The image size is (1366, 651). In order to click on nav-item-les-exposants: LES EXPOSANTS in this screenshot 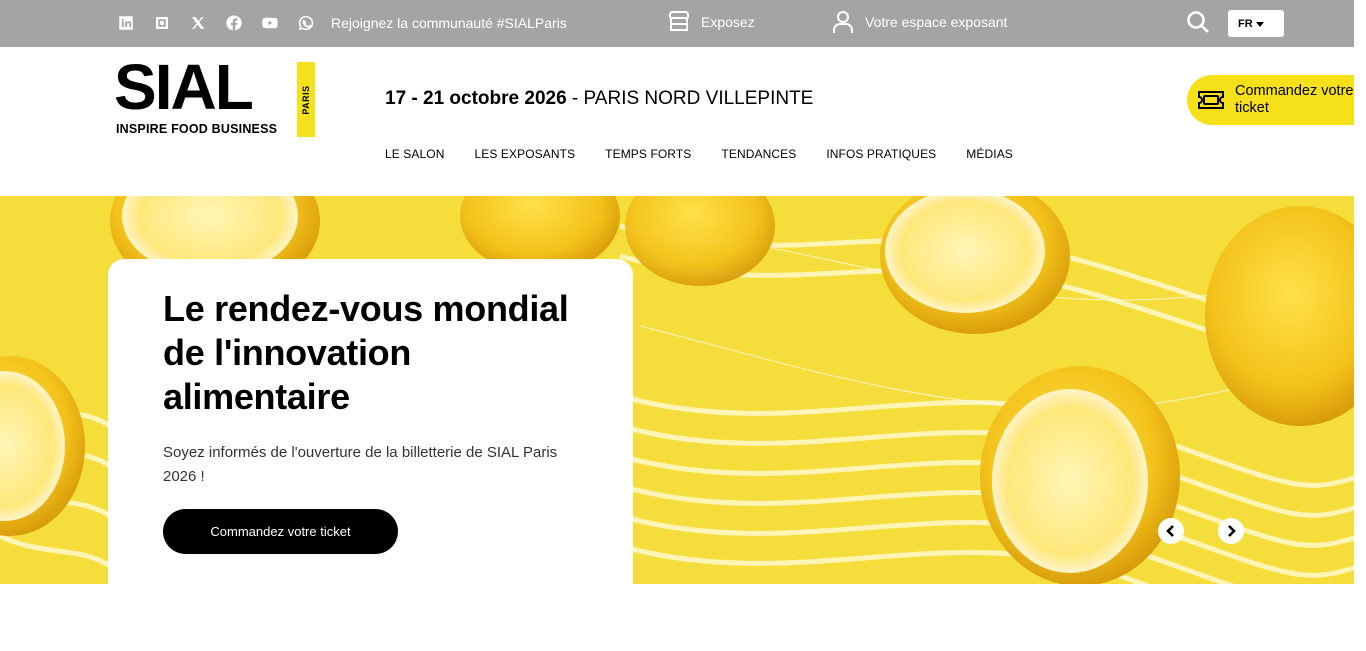, I will do `click(525, 154)`.